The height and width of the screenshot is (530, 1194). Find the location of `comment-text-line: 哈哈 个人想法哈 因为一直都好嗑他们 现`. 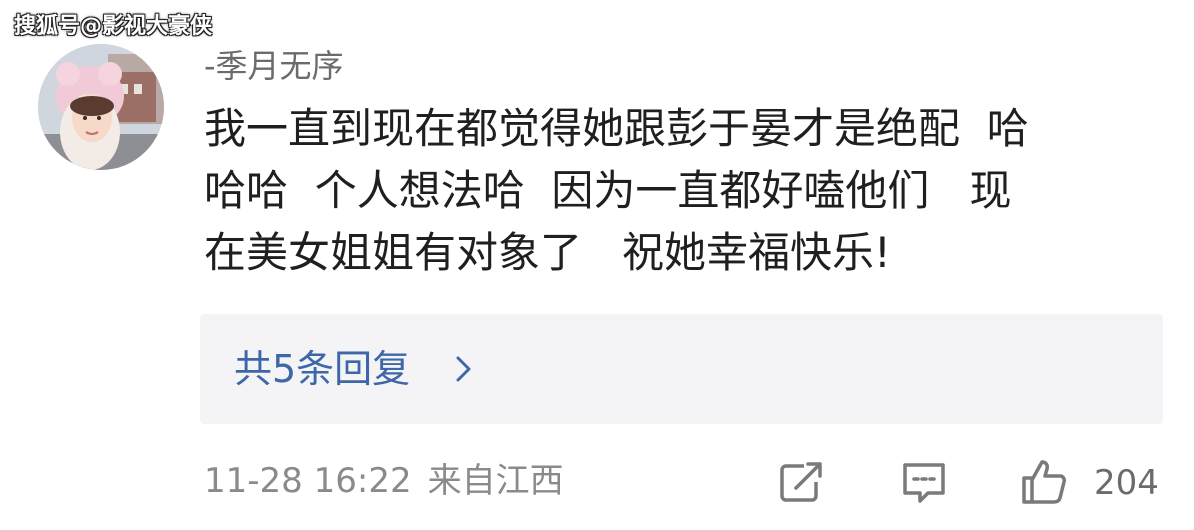

comment-text-line: 哈哈 个人想法哈 因为一直都好嗑他们 现 is located at coordinates (608, 190).